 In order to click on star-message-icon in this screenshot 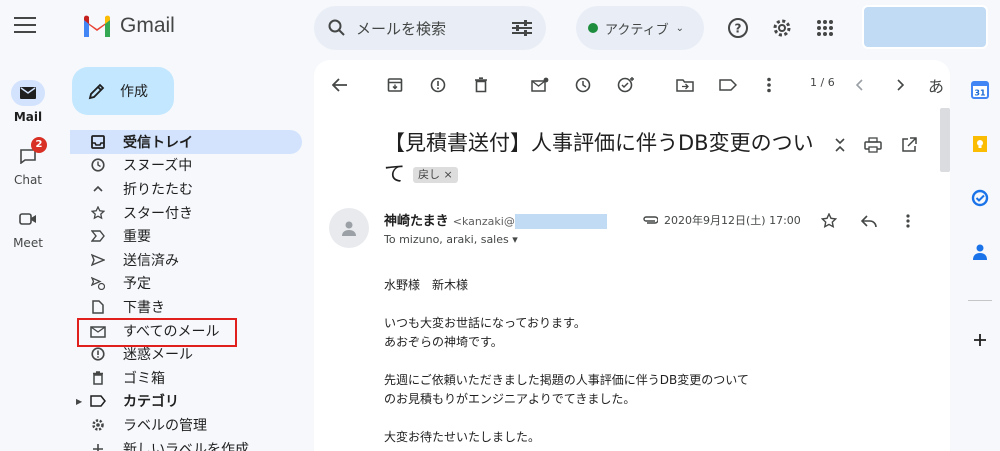, I will do `click(829, 221)`.